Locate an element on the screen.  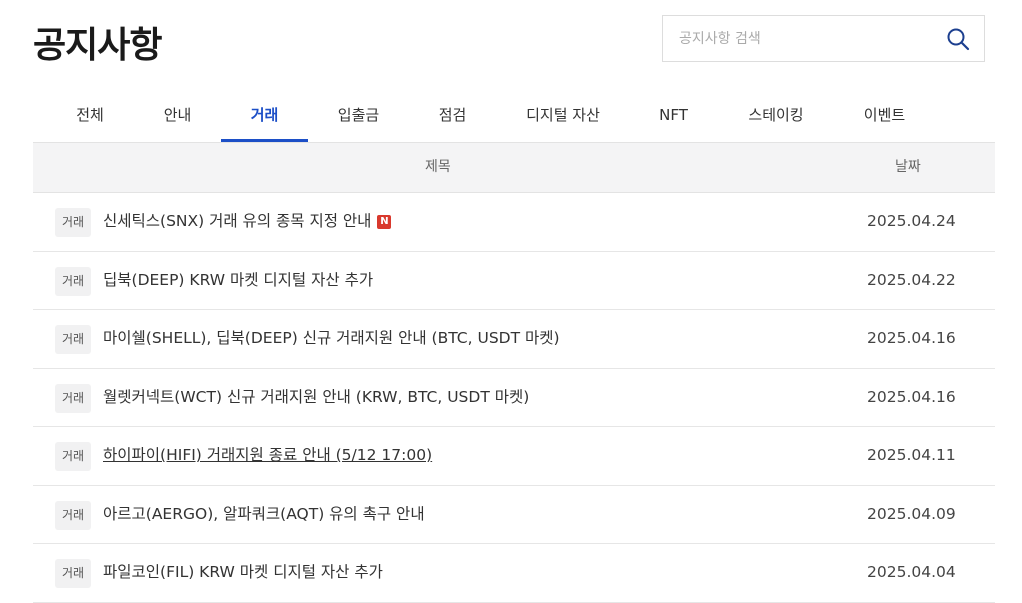
tab-maintenance: 점검 is located at coordinates (452, 117).